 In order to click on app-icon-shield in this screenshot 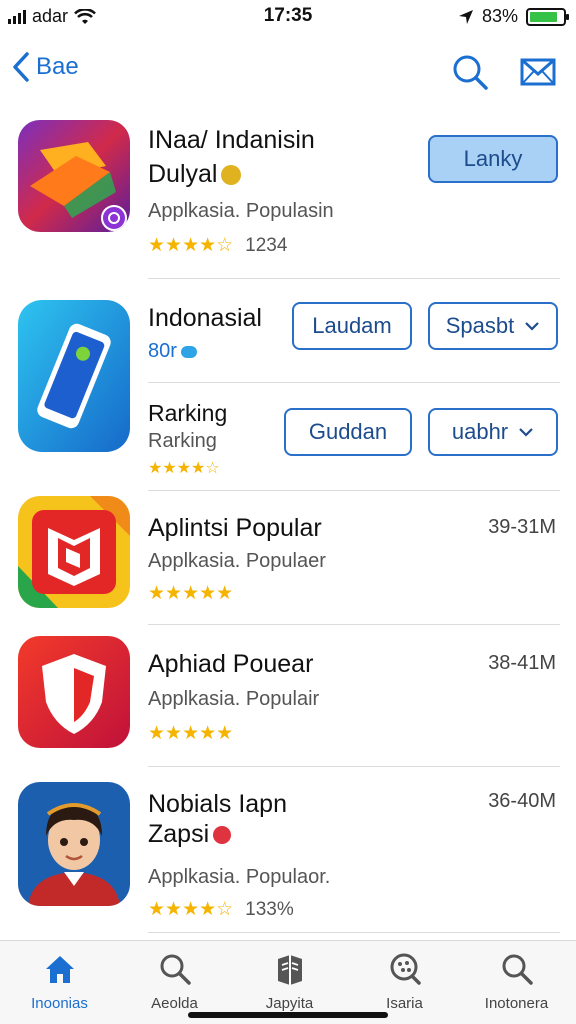, I will do `click(74, 692)`.